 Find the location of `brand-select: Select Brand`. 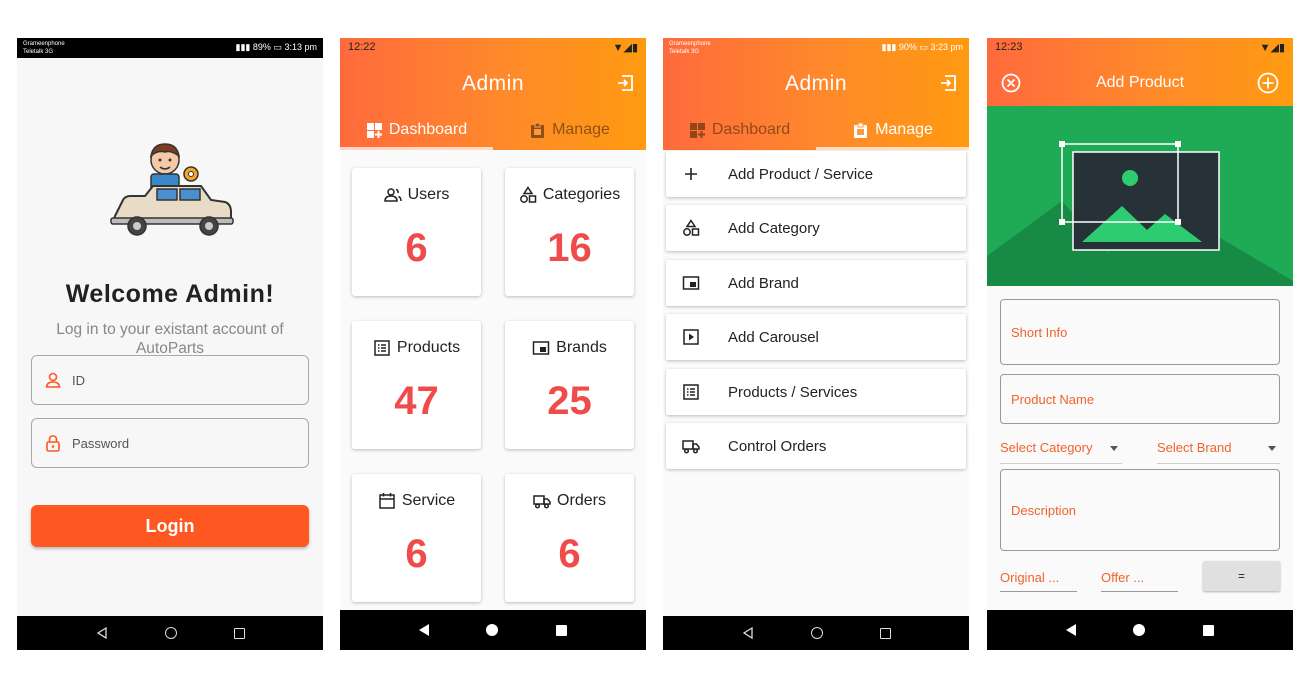

brand-select: Select Brand is located at coordinates (1218, 452).